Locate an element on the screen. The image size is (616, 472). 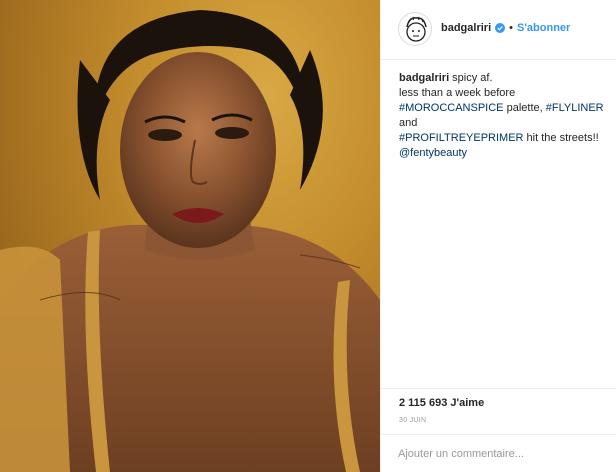
likes-section: 2 115 693 J'aime 30 JUIN is located at coordinates (498, 406).